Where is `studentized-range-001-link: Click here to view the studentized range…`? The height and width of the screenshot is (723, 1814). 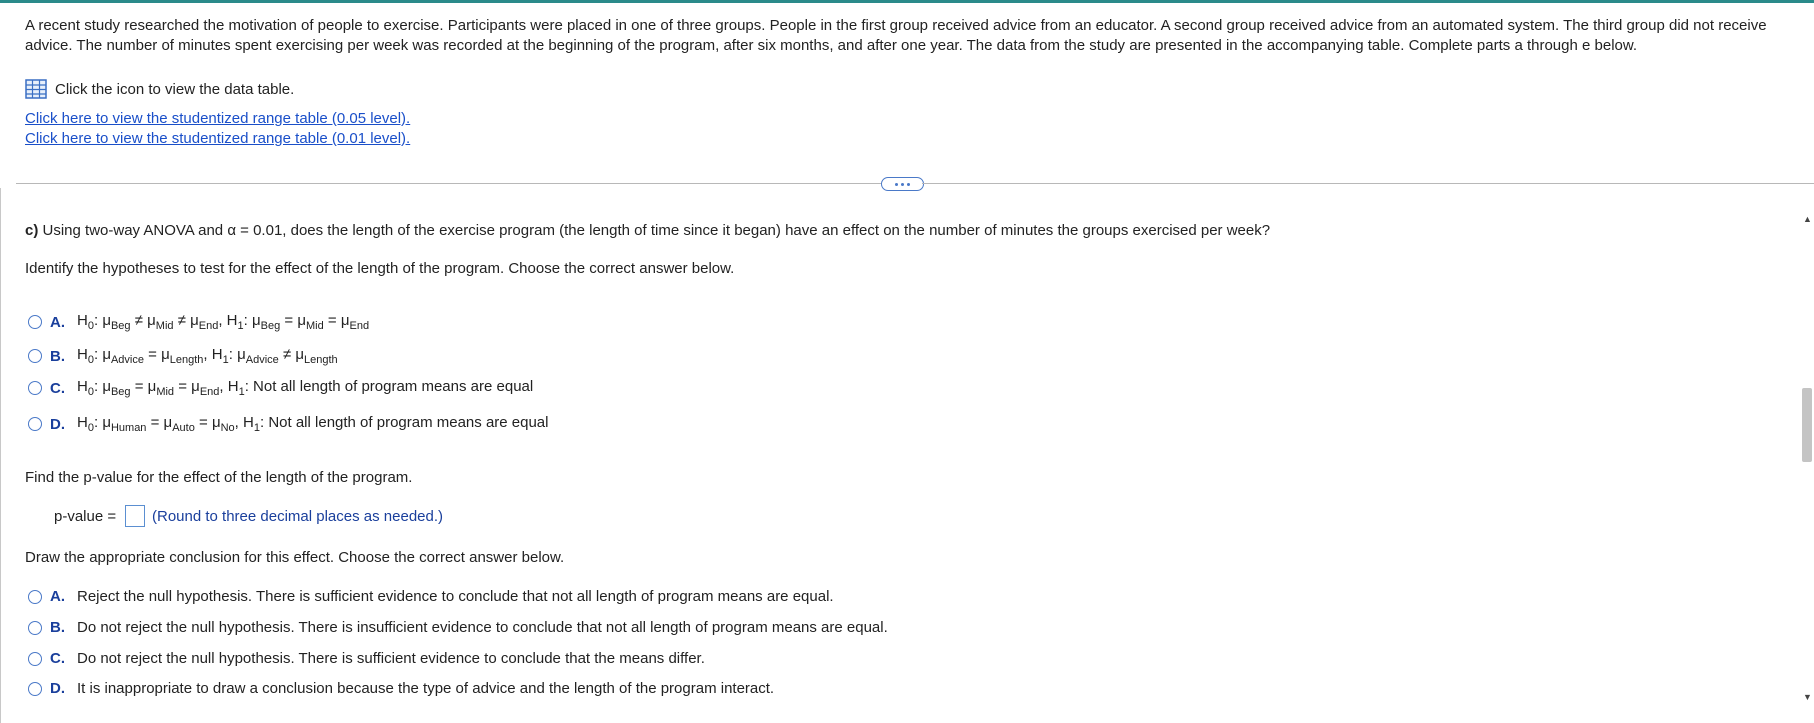 studentized-range-001-link: Click here to view the studentized range… is located at coordinates (217, 138).